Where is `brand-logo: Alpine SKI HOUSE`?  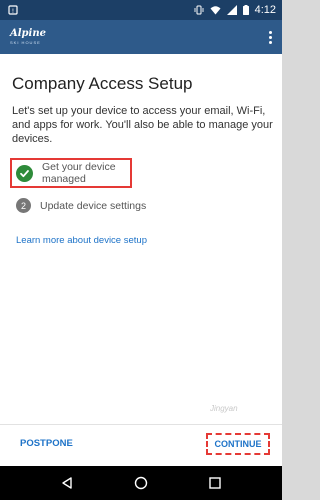
brand-logo: Alpine SKI HOUSE is located at coordinates (28, 37).